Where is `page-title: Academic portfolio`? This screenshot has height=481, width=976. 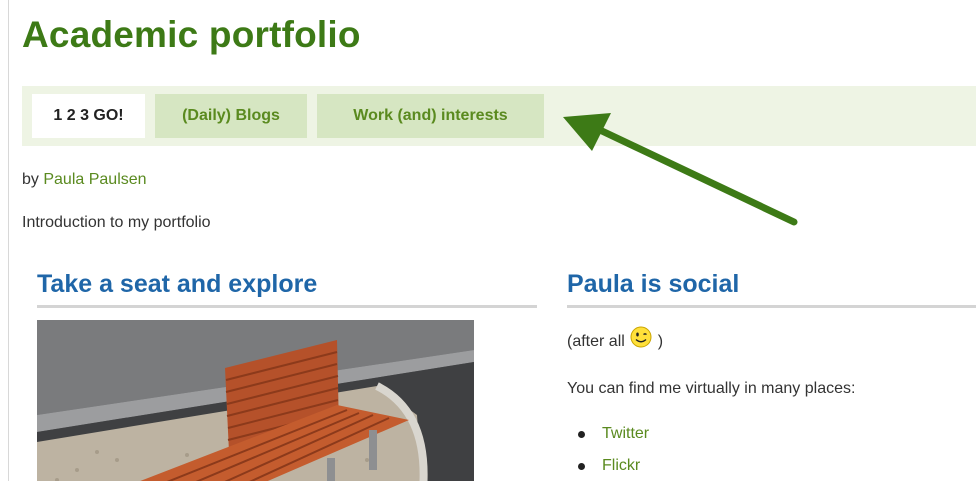 page-title: Academic portfolio is located at coordinates (191, 34).